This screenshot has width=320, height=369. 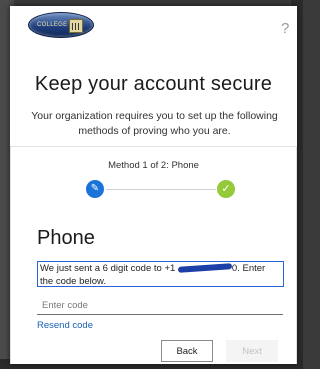 What do you see at coordinates (66, 238) in the screenshot?
I see `phone-heading: Phone` at bounding box center [66, 238].